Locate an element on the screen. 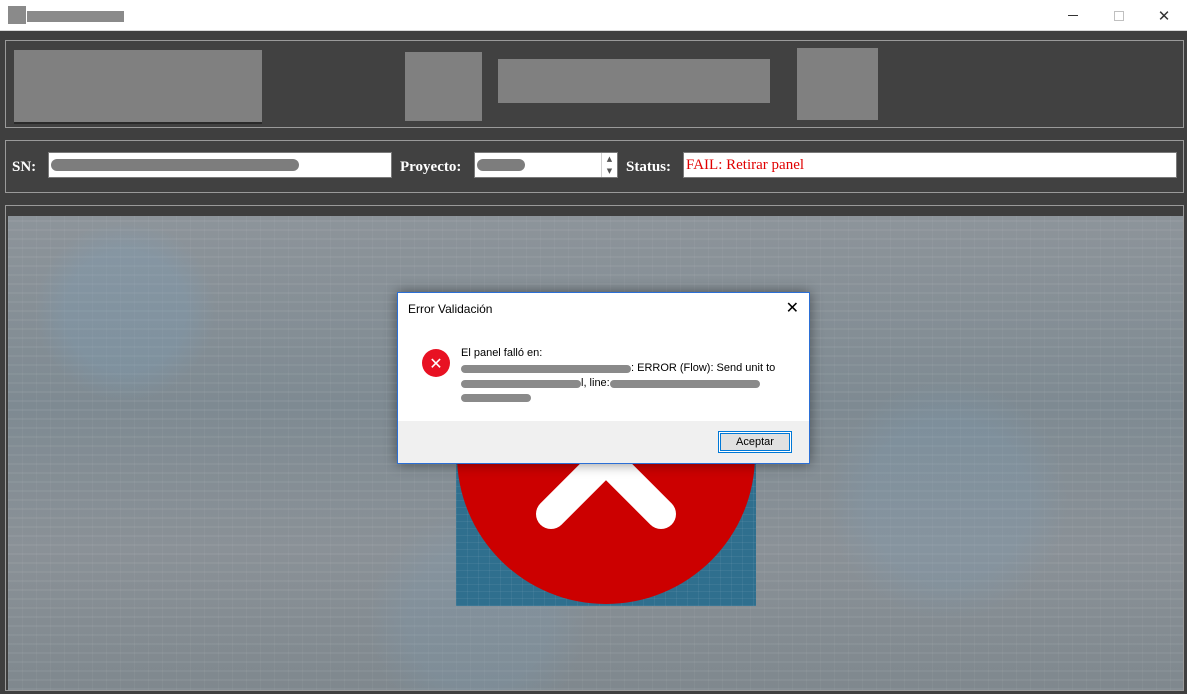  project-value-redacted is located at coordinates (501, 165).